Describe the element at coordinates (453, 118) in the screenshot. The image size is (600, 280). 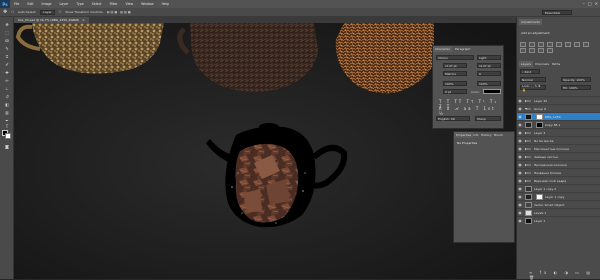
I see `language-field: English: UK` at that location.